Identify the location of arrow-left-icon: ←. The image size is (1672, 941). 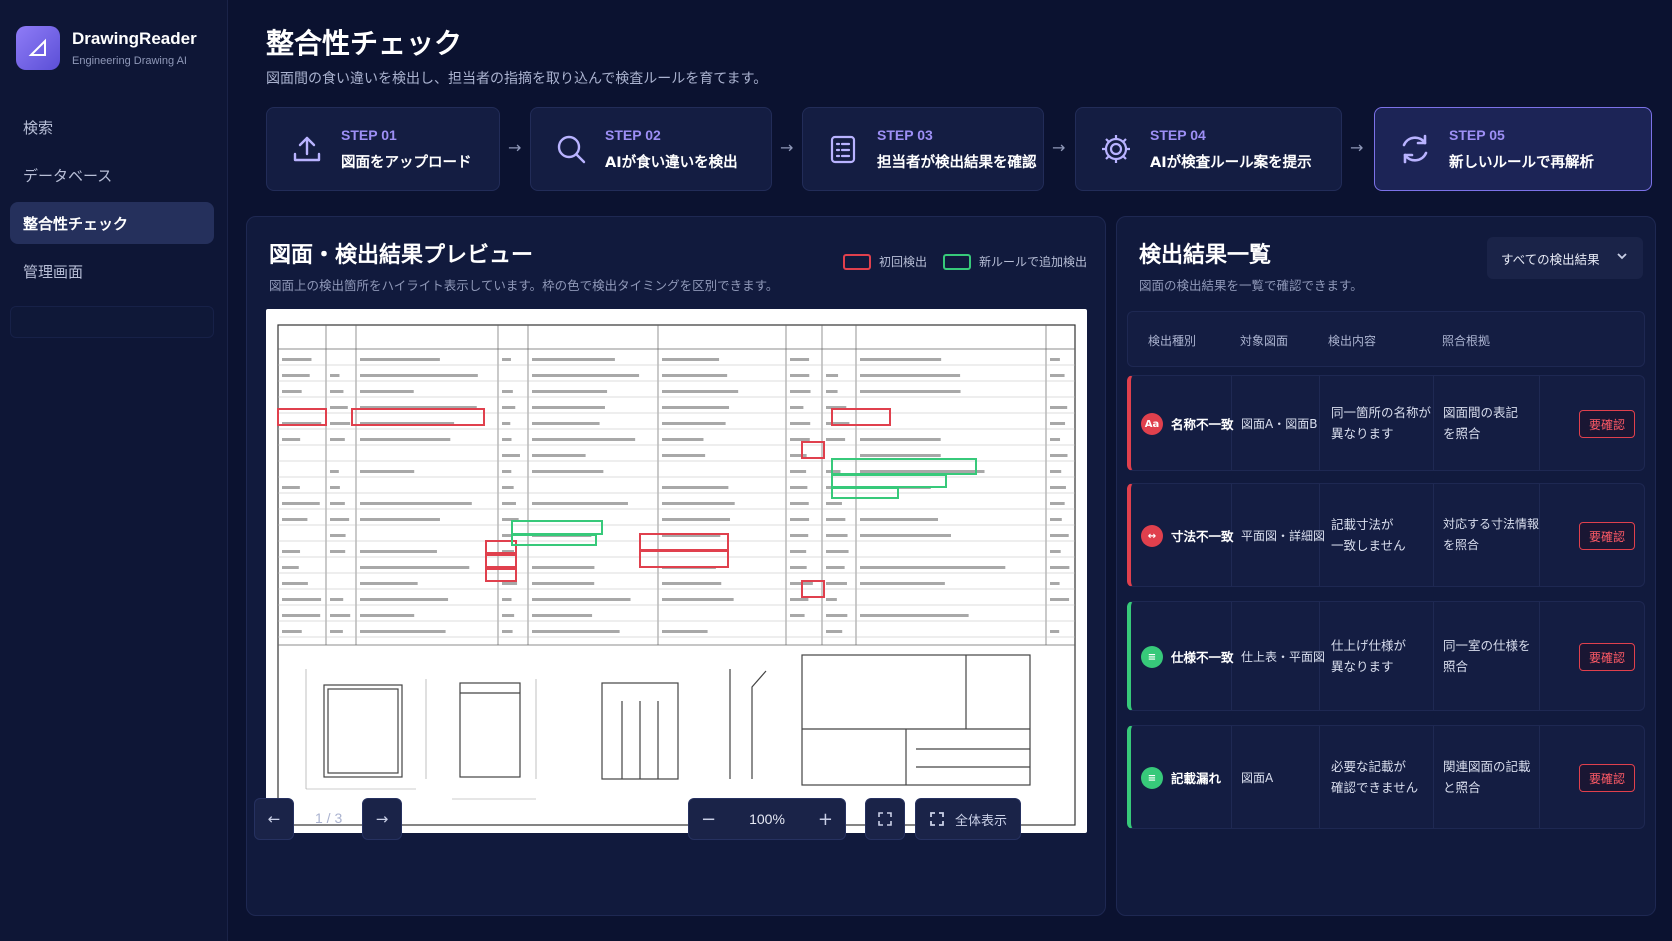
(274, 819).